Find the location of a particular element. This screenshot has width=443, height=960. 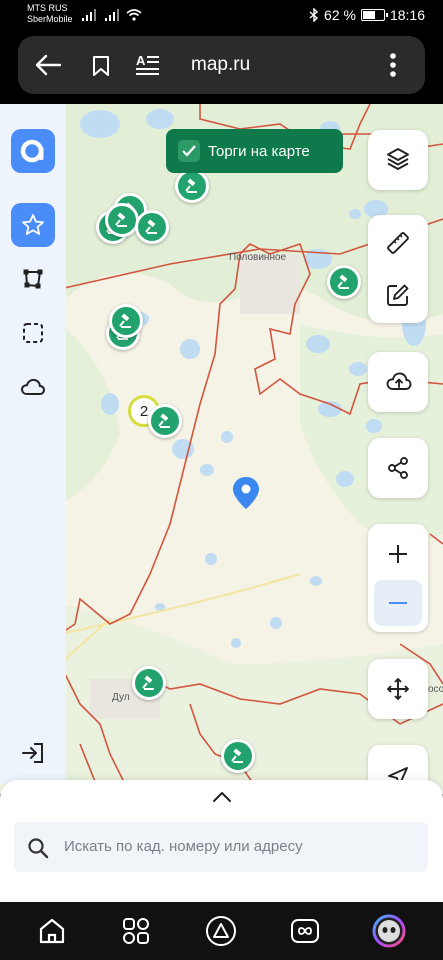

zoom-out-icon is located at coordinates (398, 603).